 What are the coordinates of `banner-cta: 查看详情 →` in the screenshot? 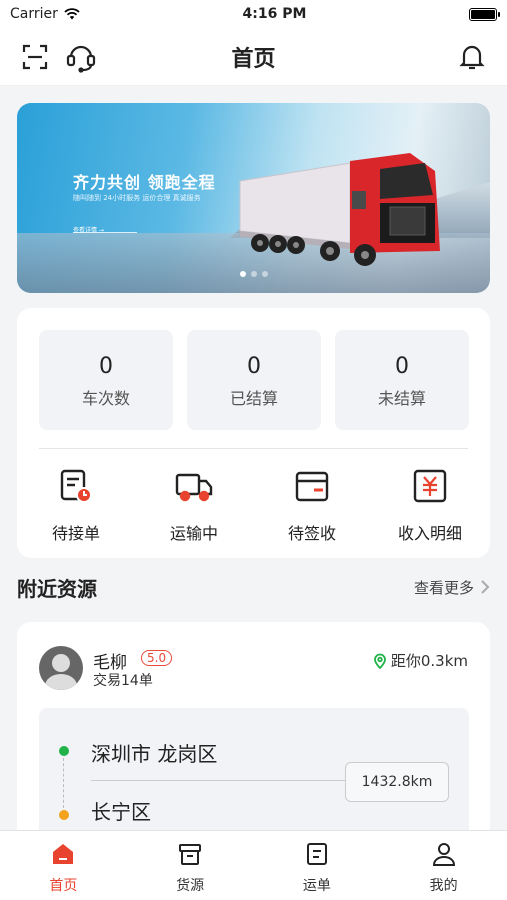 It's located at (105, 229).